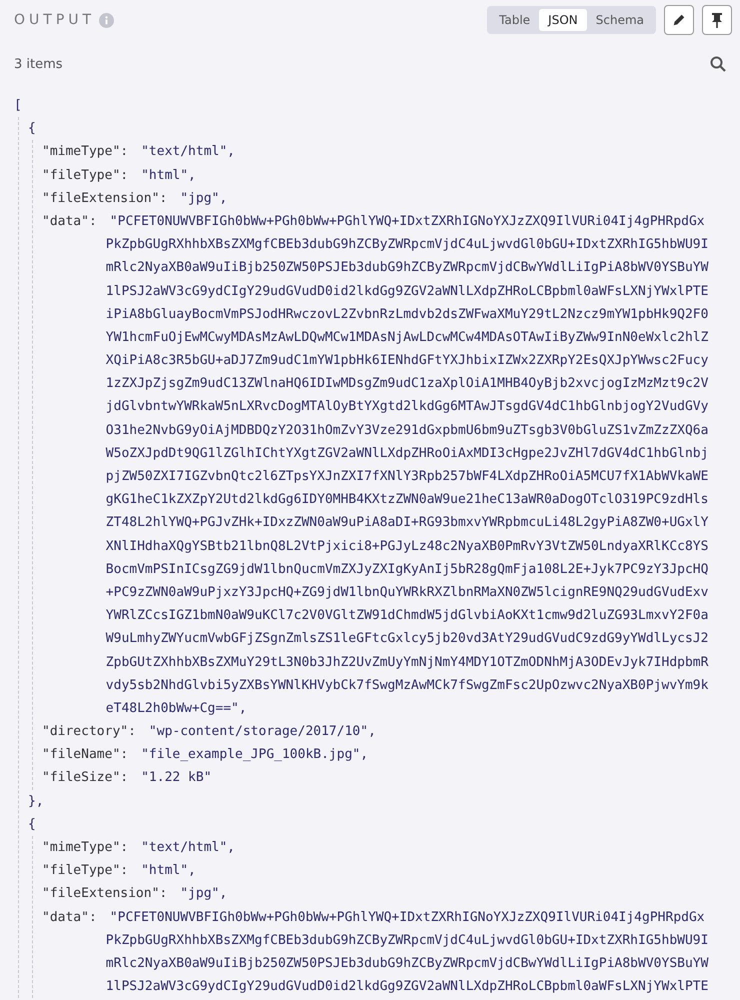  I want to click on json-value: gKG1heC1kZXZpY2Utd2lkdGg6IDY0MHB4KXtzZWN0aW9ue21heC13aWR0aDogOTclO319PC9zdHls, so click(407, 500).